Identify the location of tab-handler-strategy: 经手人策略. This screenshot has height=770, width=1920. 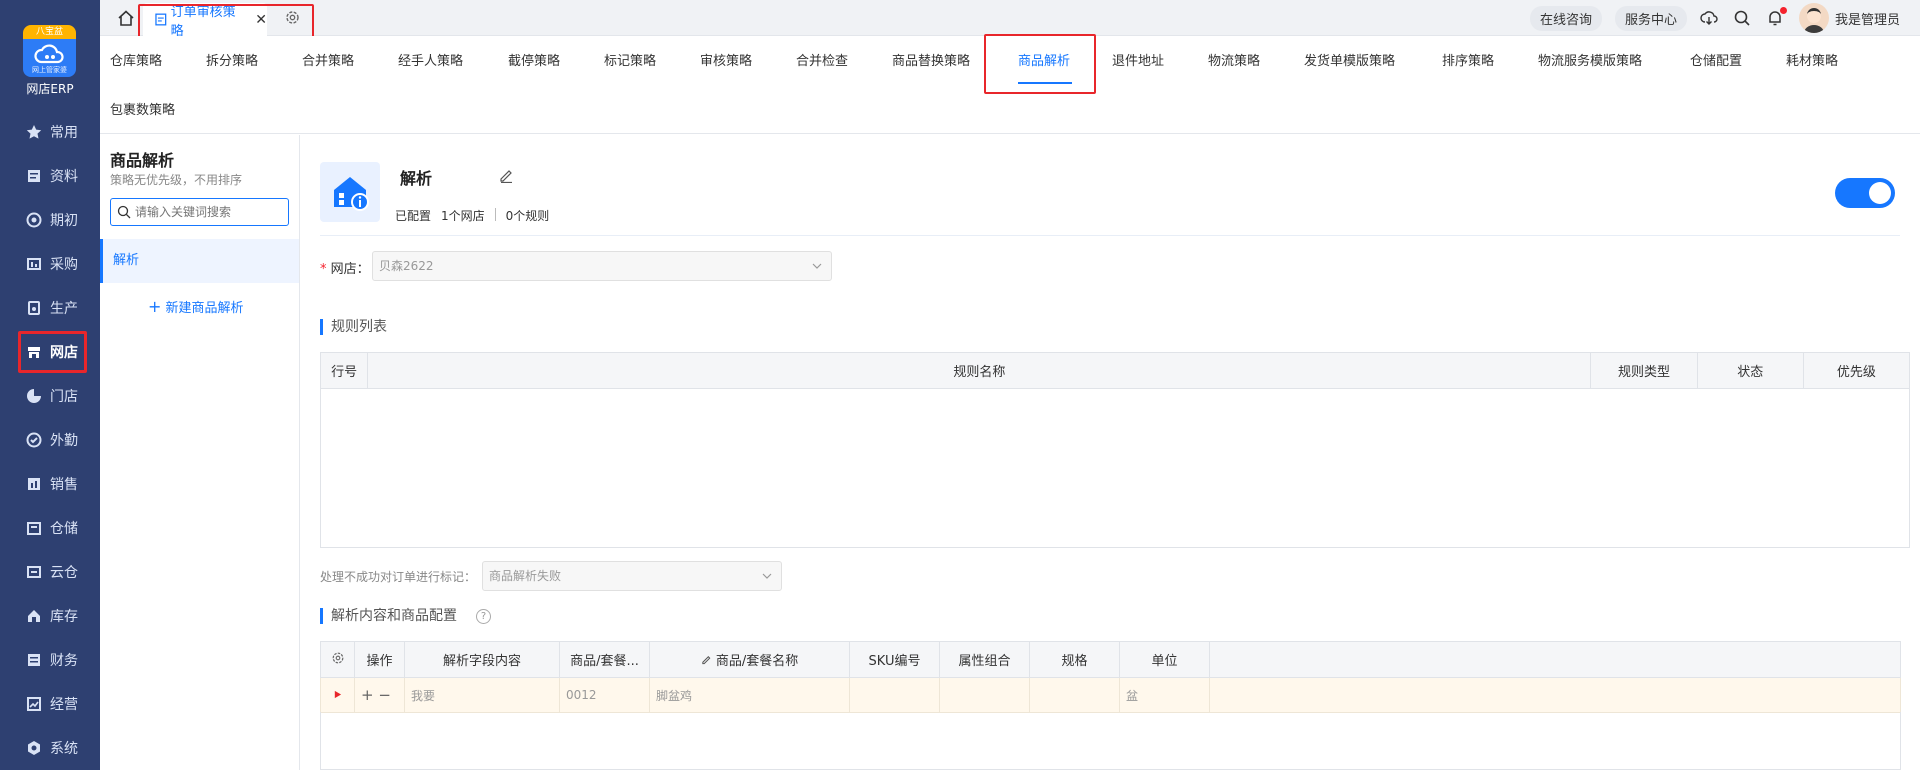
(430, 60).